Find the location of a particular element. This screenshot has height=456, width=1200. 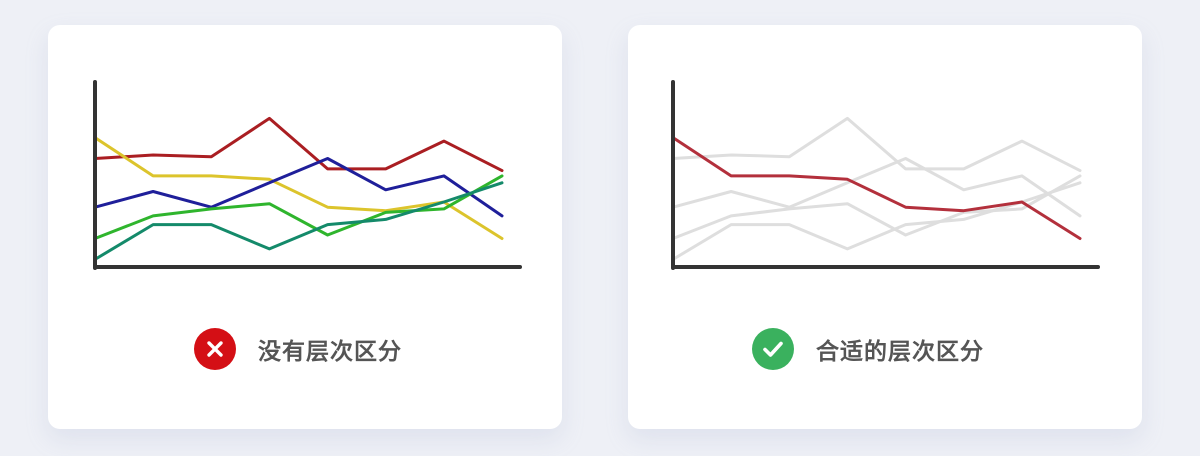

check-icon is located at coordinates (773, 349).